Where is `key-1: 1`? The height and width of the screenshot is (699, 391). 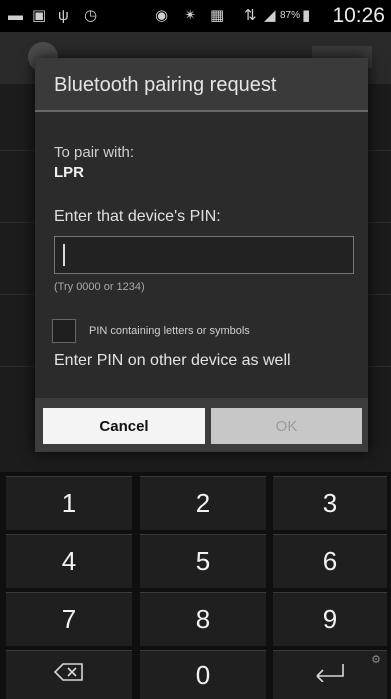
key-1: 1 is located at coordinates (69, 503).